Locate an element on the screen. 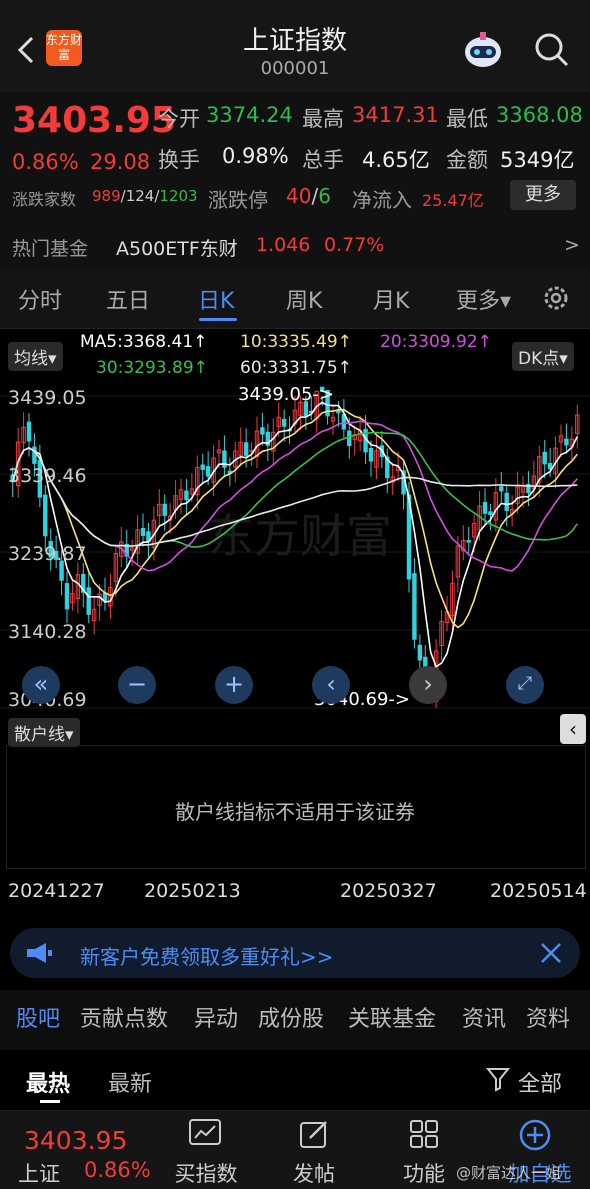  hot-fund-arrow: > is located at coordinates (572, 245).